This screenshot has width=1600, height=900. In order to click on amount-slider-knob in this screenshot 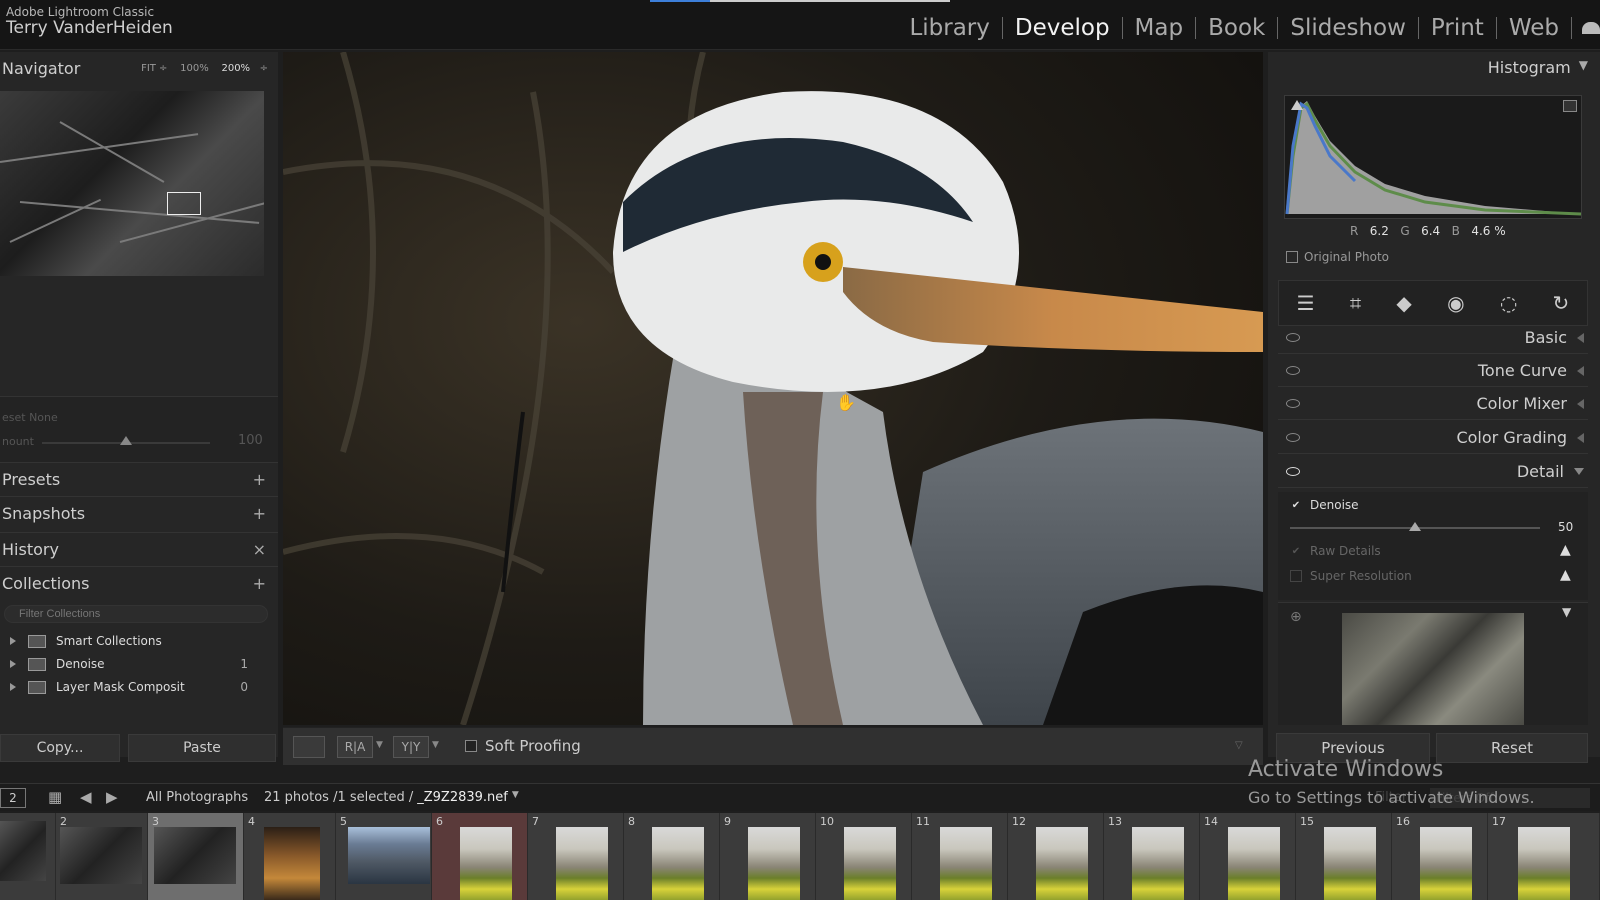, I will do `click(126, 440)`.